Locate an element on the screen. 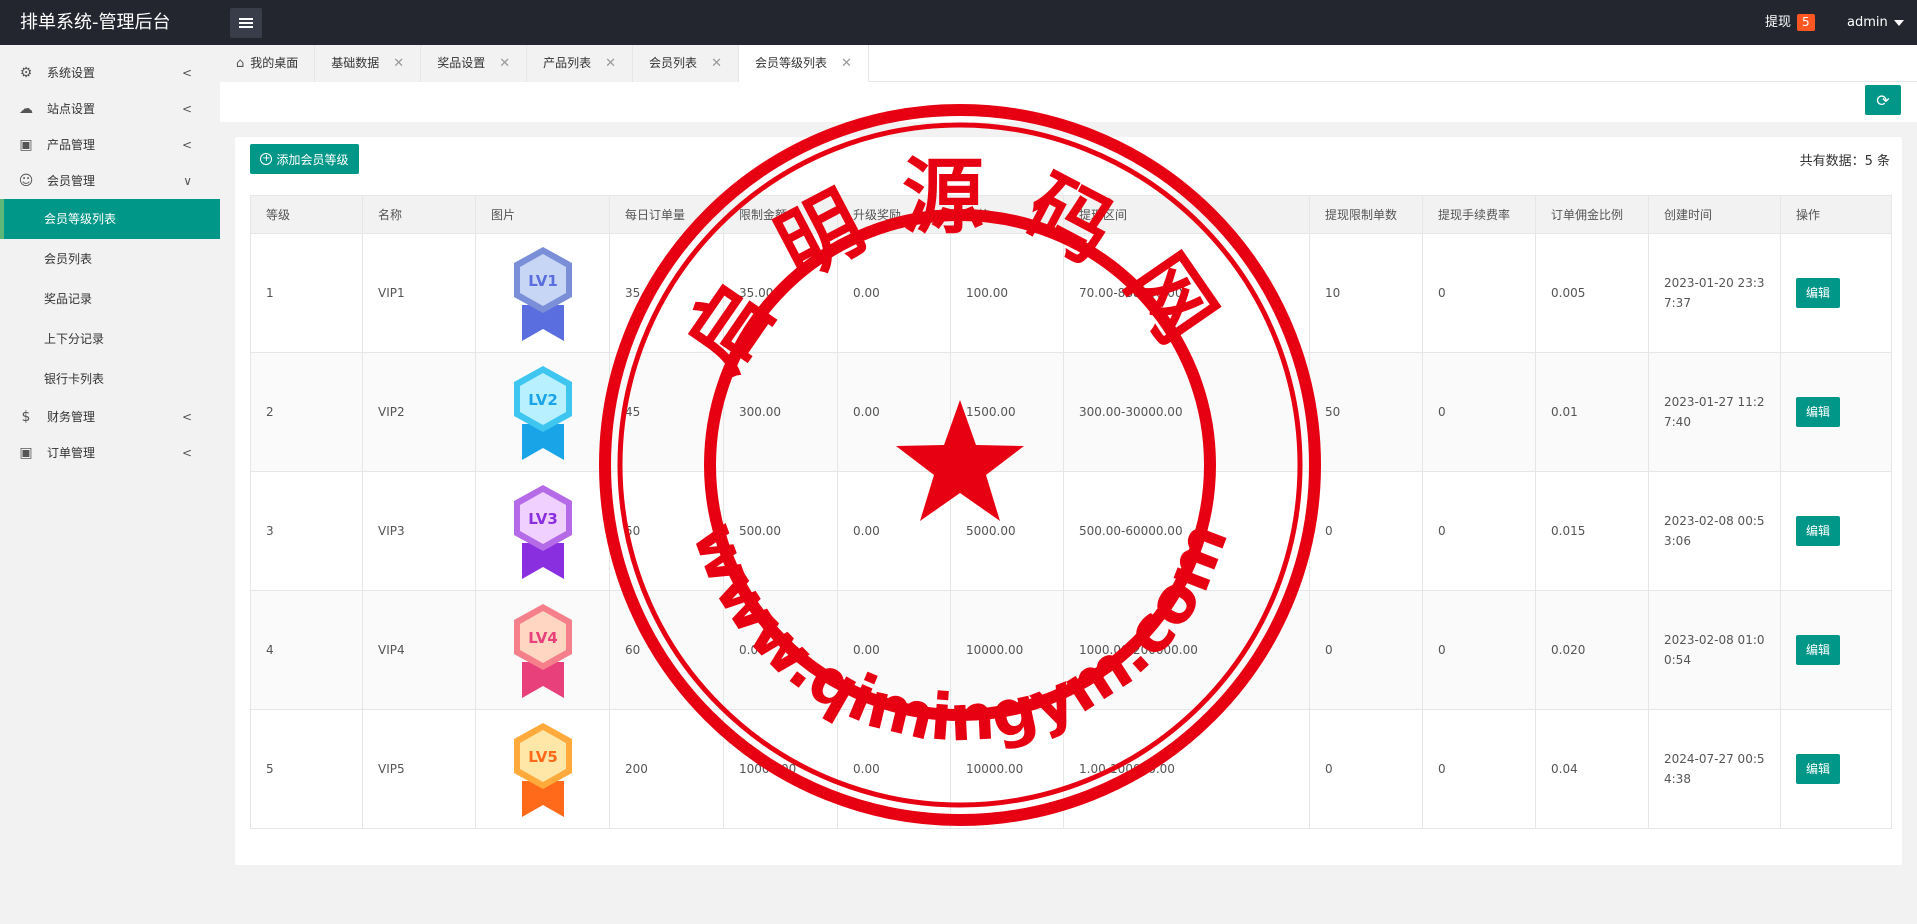  cell-limit: 300.00 is located at coordinates (780, 412).